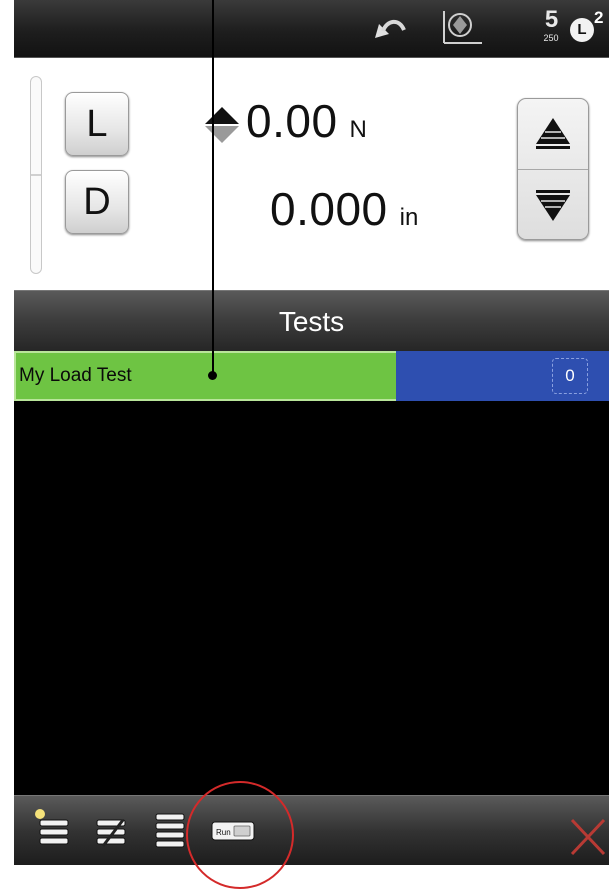  What do you see at coordinates (390, 28) in the screenshot?
I see `undo-icon` at bounding box center [390, 28].